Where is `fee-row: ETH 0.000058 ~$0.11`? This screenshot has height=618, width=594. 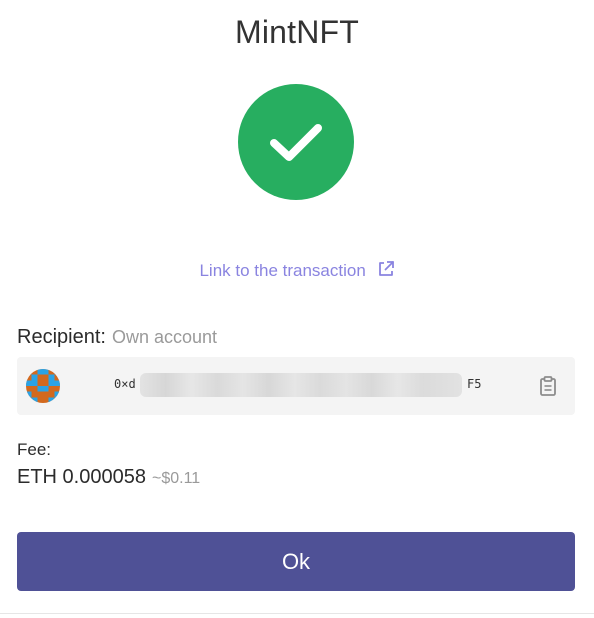 fee-row: ETH 0.000058 ~$0.11 is located at coordinates (108, 477).